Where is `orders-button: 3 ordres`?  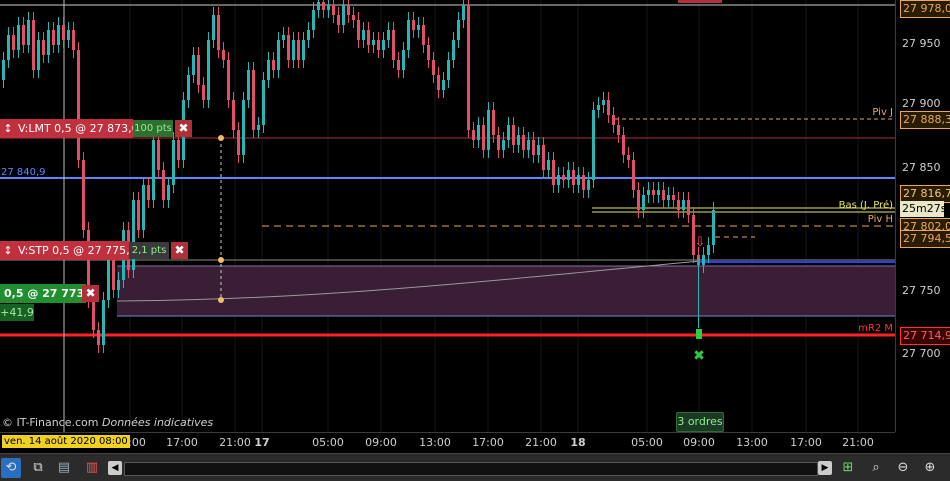
orders-button: 3 ordres is located at coordinates (700, 422).